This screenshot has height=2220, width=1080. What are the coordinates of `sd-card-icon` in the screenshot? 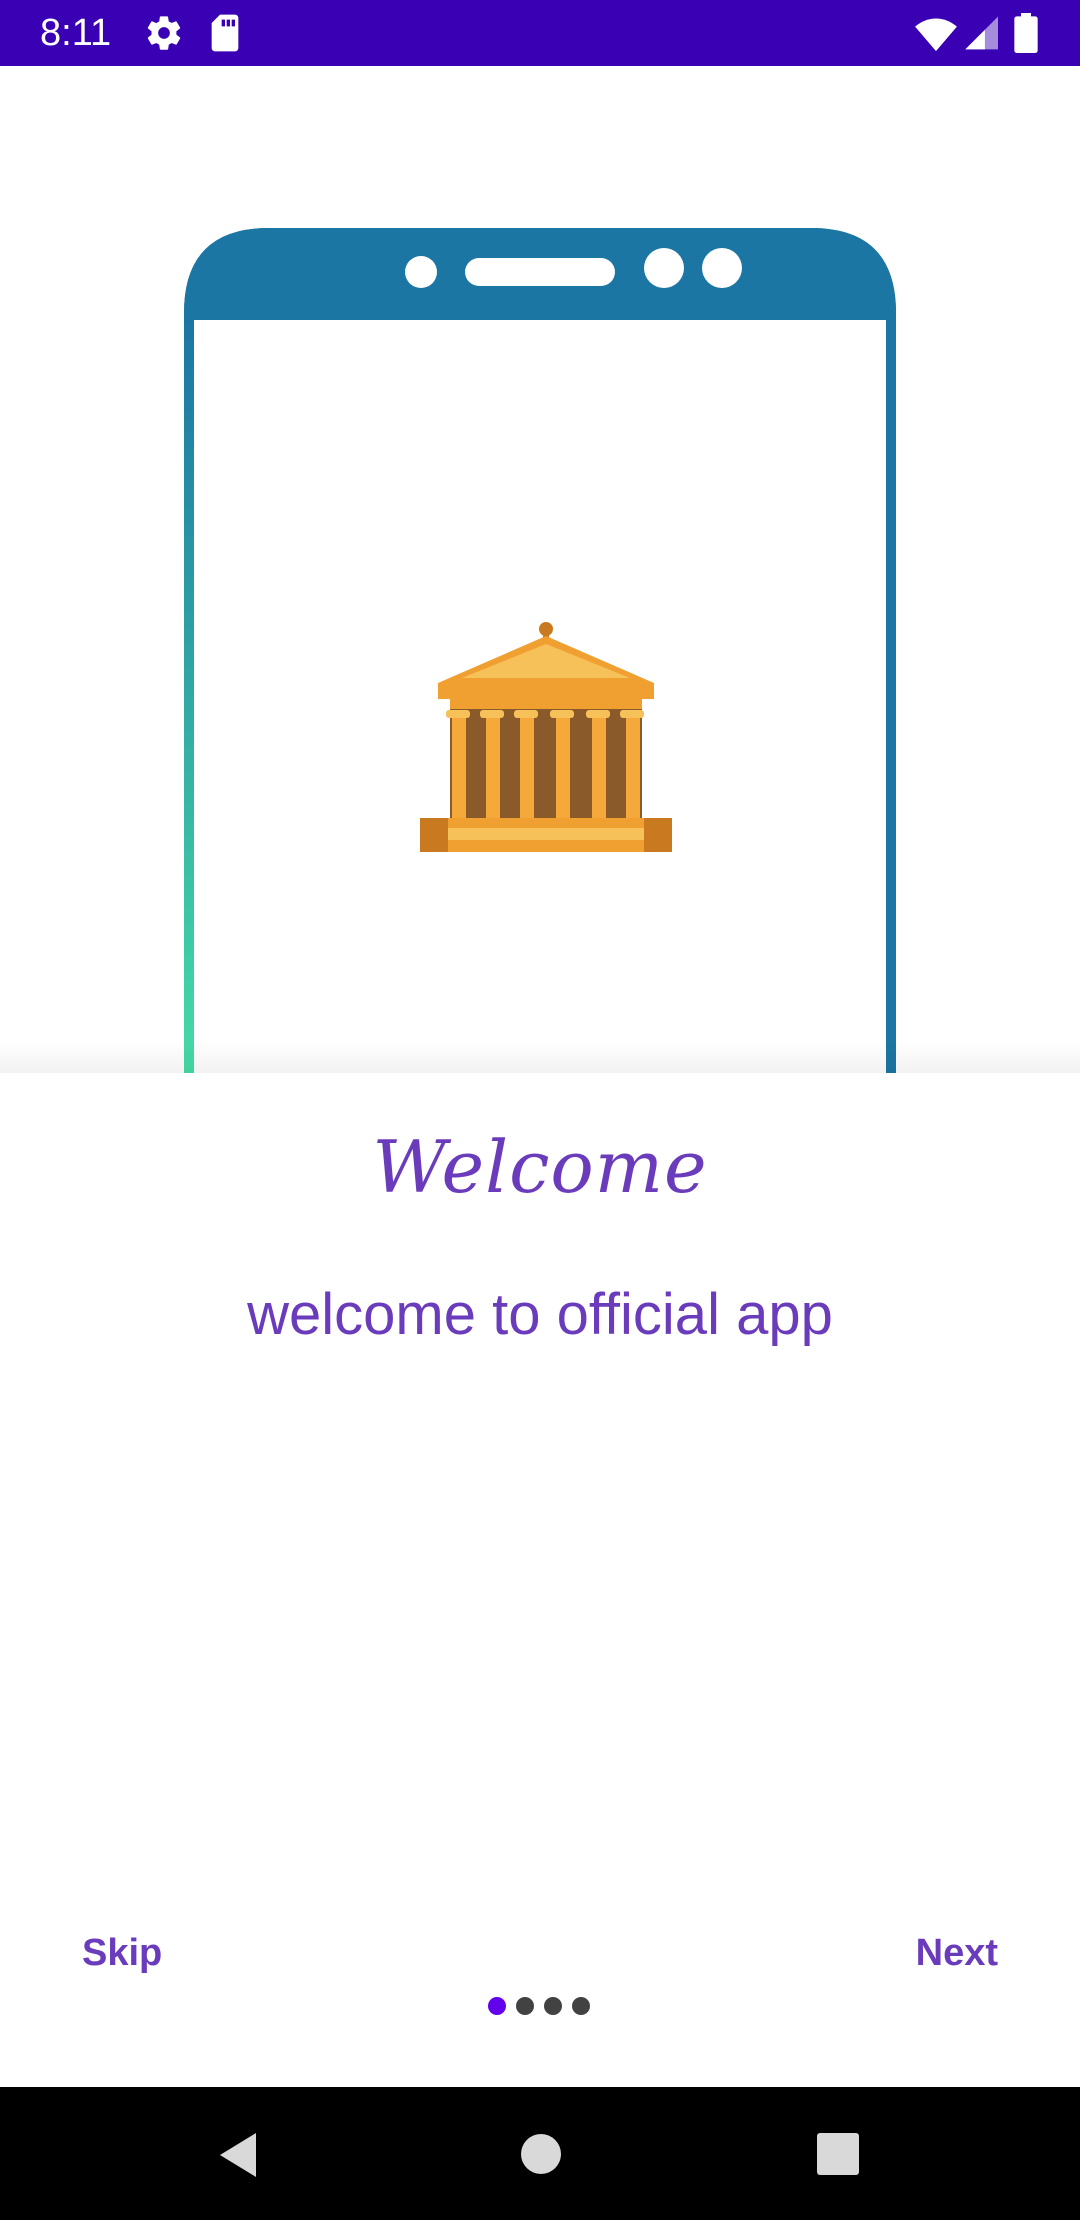 It's located at (225, 35).